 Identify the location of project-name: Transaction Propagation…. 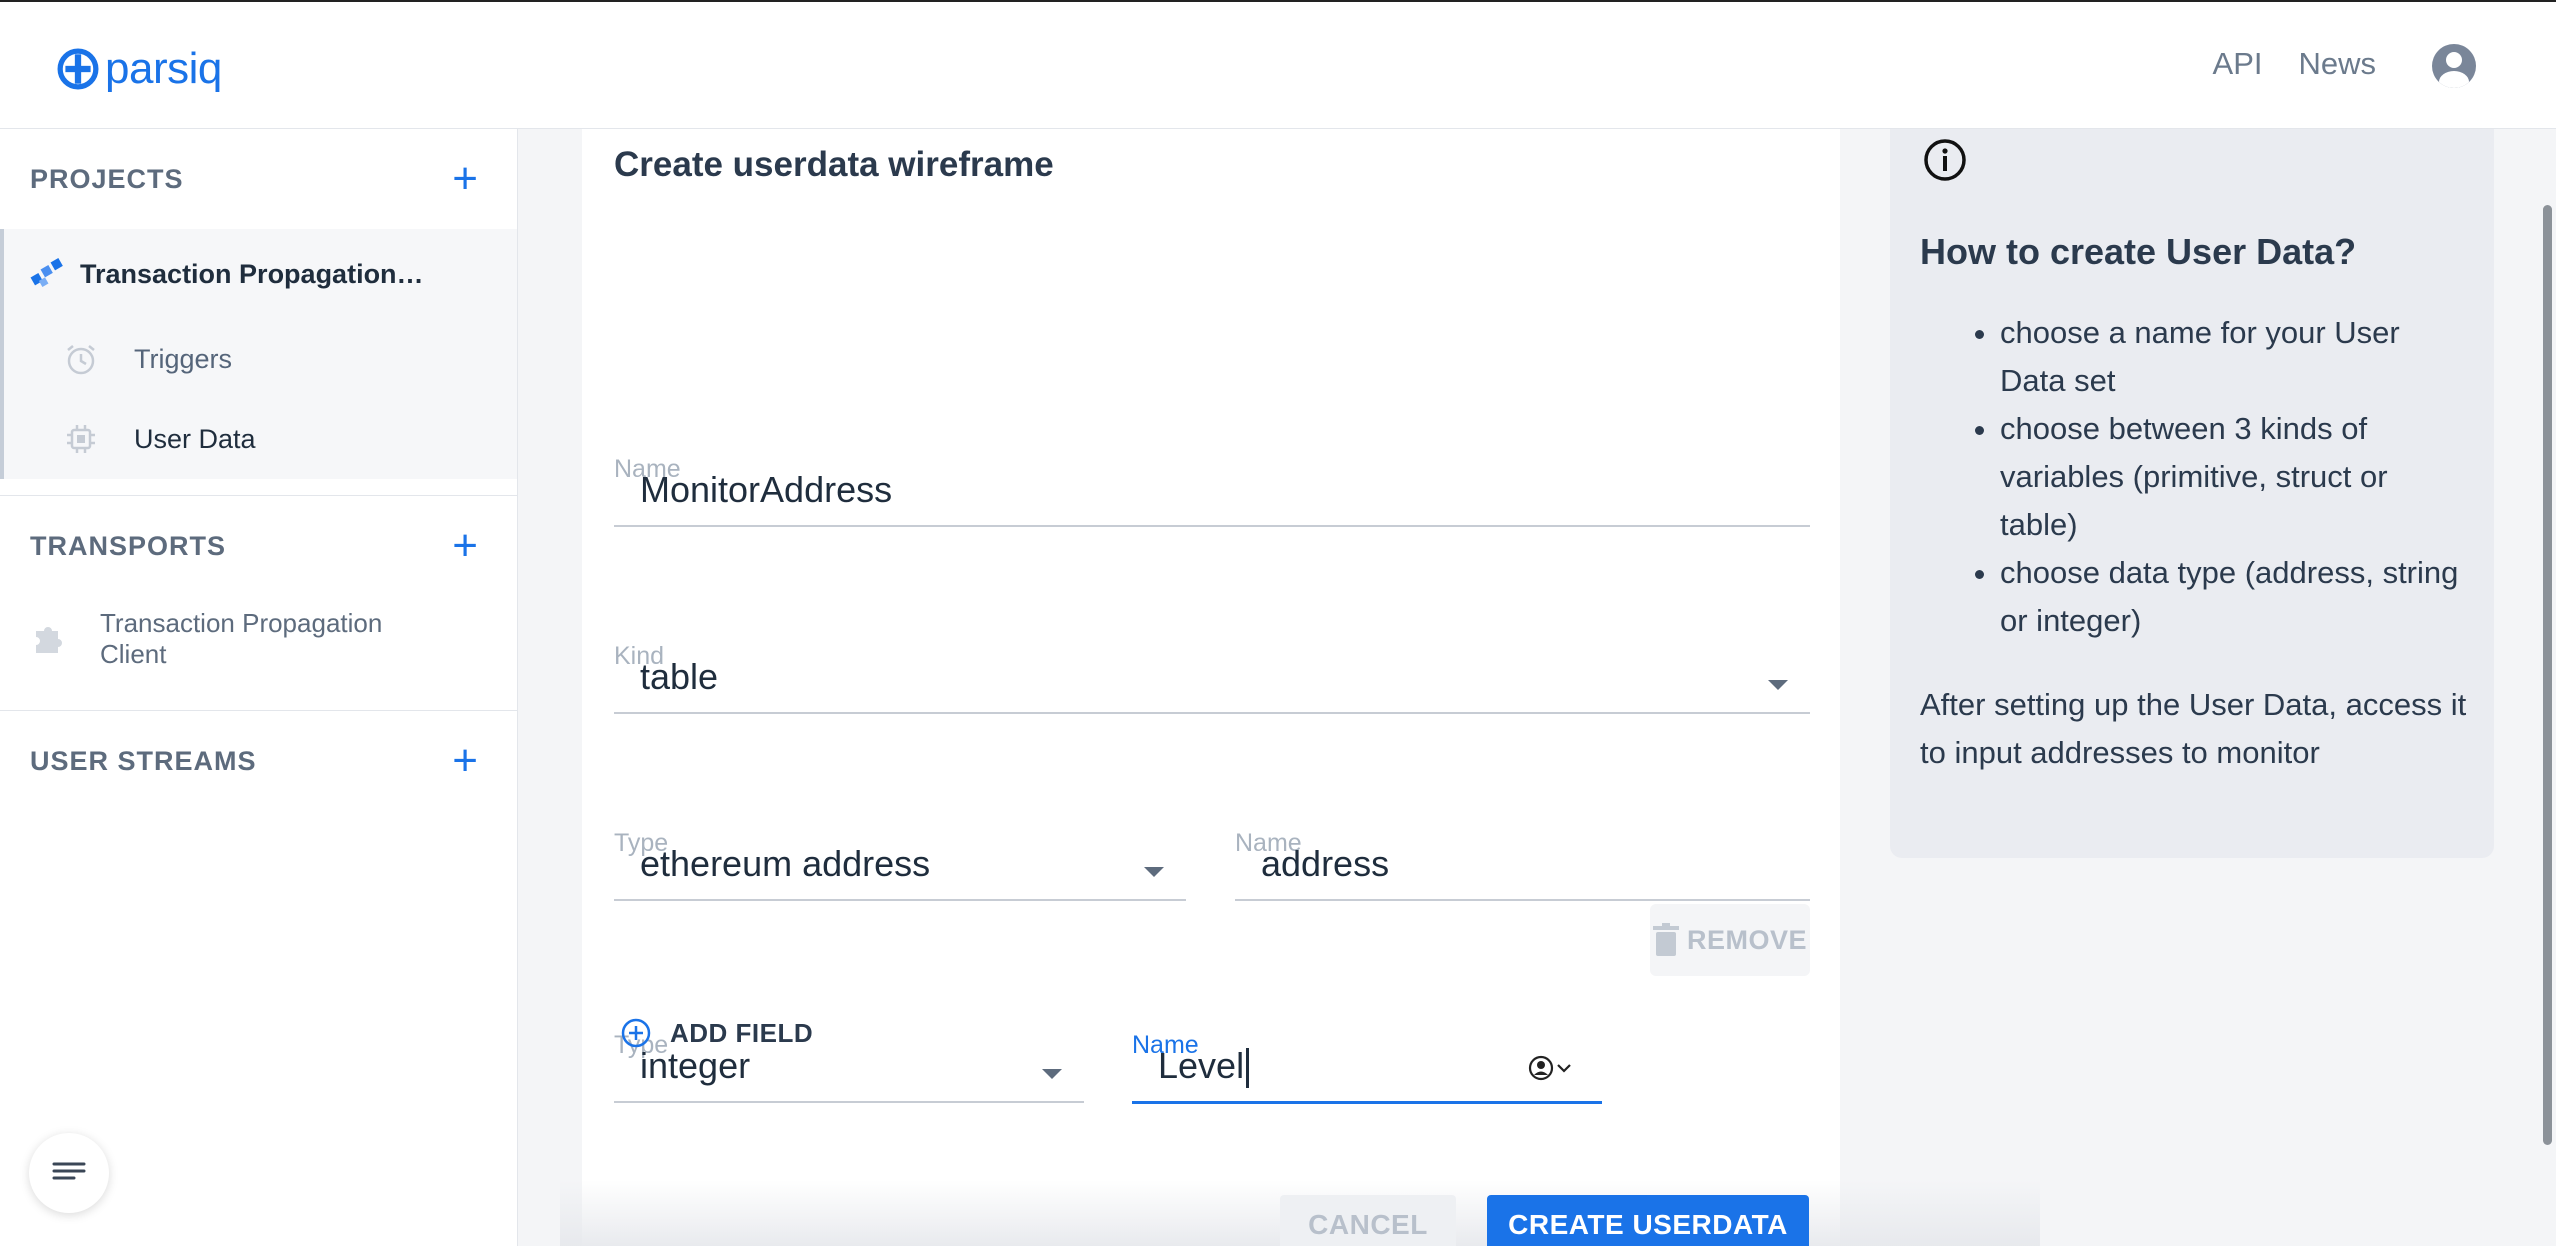
(252, 273).